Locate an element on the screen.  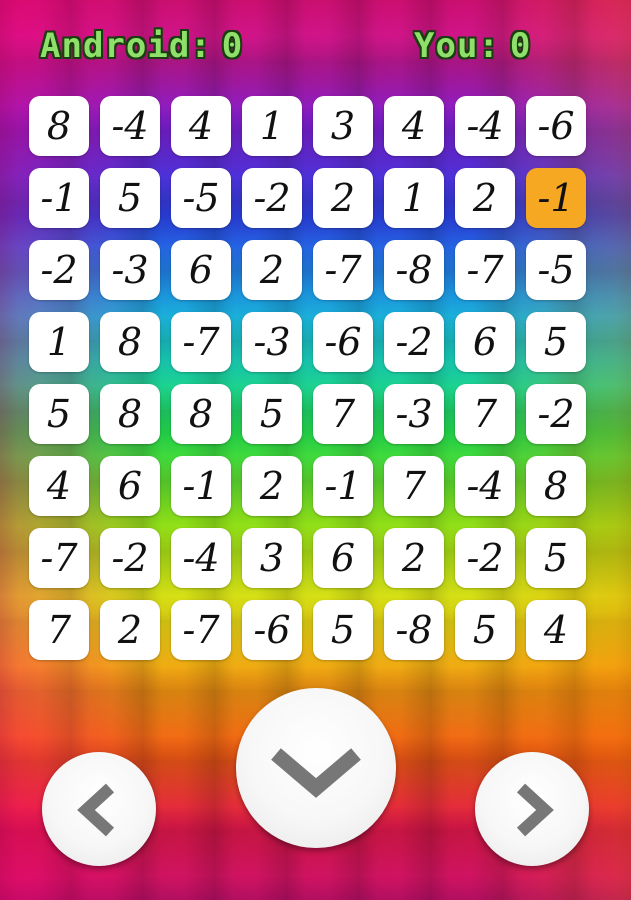
android-score: Android: 0 is located at coordinates (141, 48).